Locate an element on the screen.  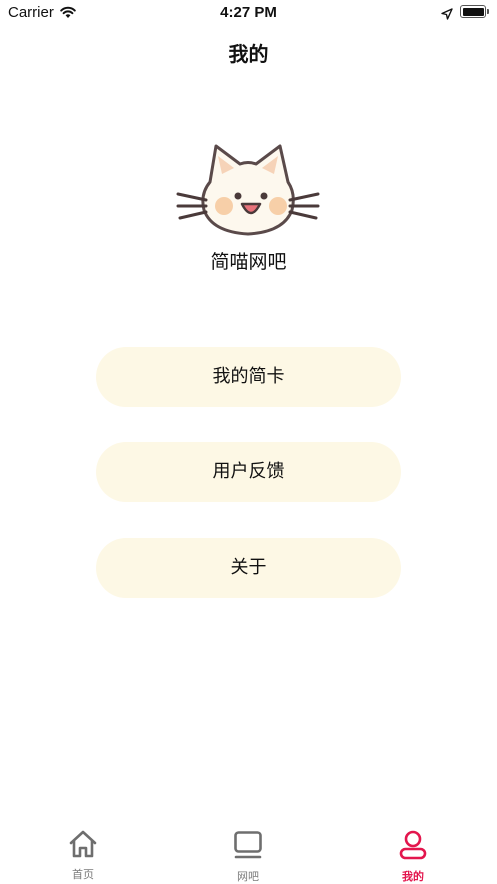
tab-internet-cafe: 网吧 is located at coordinates (248, 857).